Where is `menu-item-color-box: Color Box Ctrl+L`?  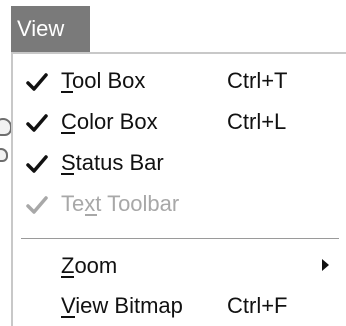 menu-item-color-box: Color Box Ctrl+L is located at coordinates (179, 122).